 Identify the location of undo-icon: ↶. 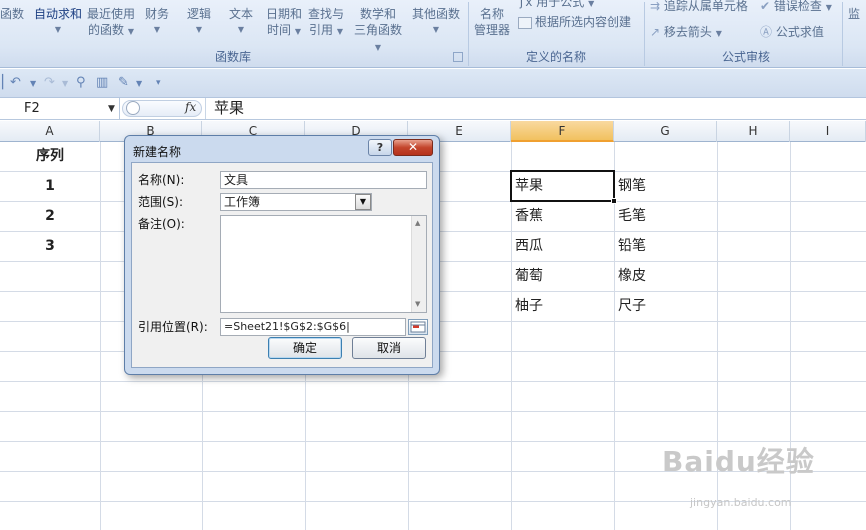
(15, 82).